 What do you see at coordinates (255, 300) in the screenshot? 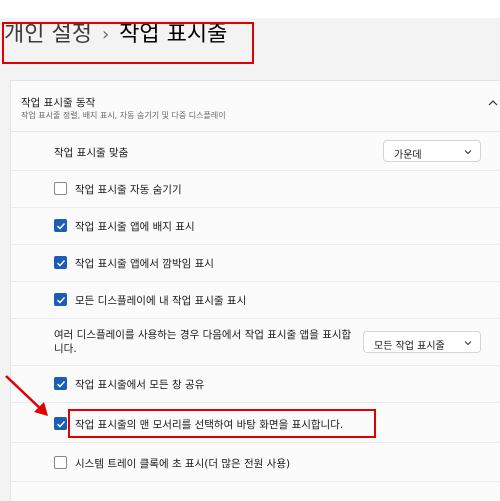
I see `checkbox-row-all-displays: 모든 디스플레이에 내 작업 표시줄 표시` at bounding box center [255, 300].